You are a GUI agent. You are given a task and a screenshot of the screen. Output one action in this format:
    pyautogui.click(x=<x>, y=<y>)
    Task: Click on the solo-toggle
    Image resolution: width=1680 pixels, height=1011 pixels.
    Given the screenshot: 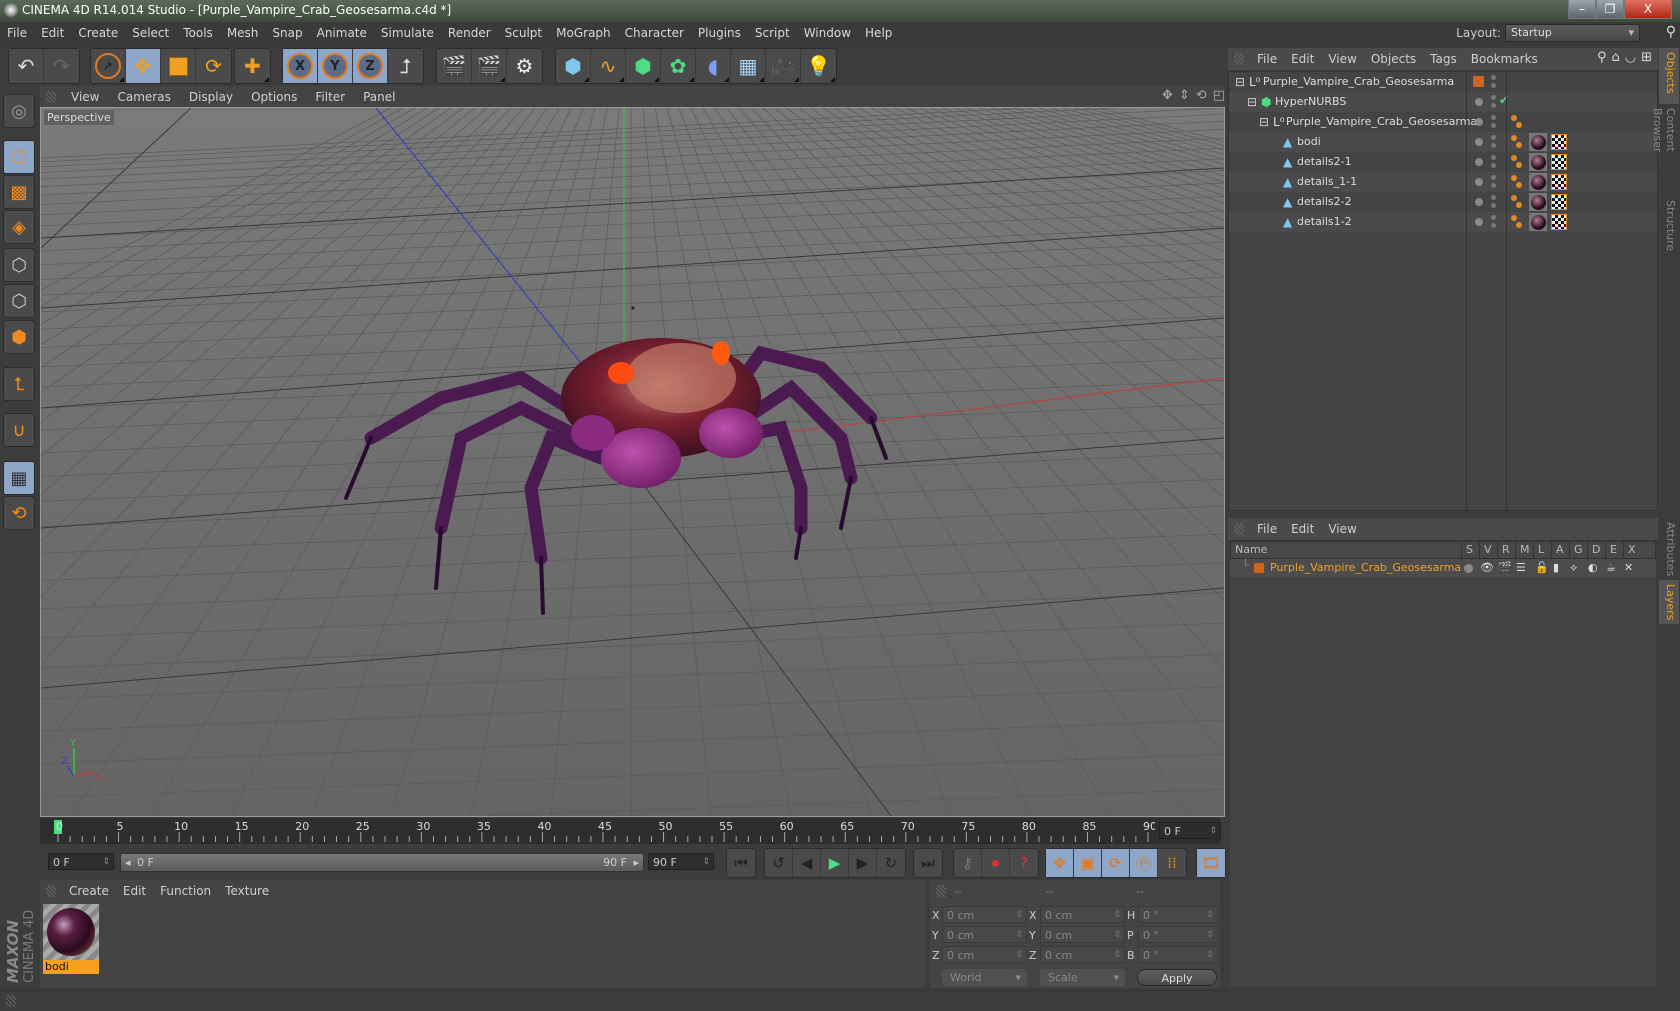 What is the action you would take?
    pyautogui.click(x=1468, y=568)
    